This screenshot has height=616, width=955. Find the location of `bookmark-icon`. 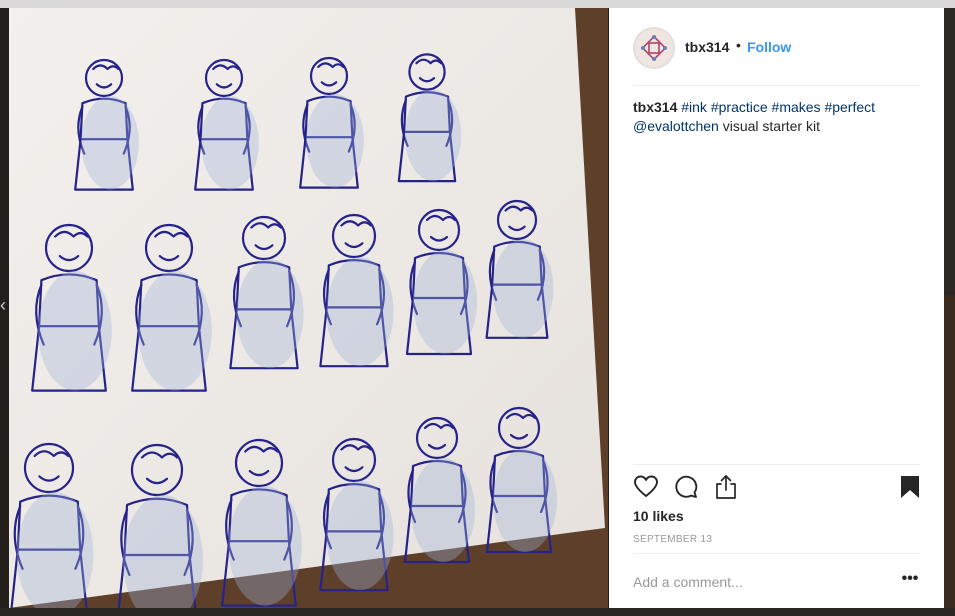

bookmark-icon is located at coordinates (910, 487).